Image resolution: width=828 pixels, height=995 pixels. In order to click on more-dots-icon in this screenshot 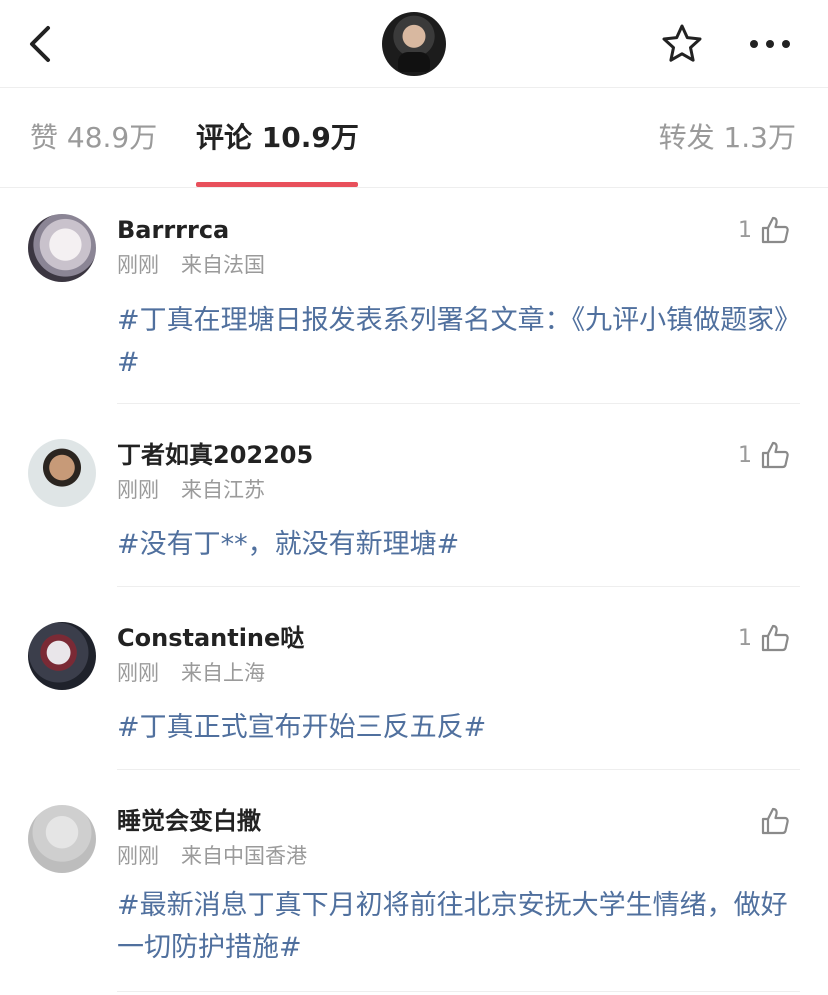, I will do `click(770, 44)`.